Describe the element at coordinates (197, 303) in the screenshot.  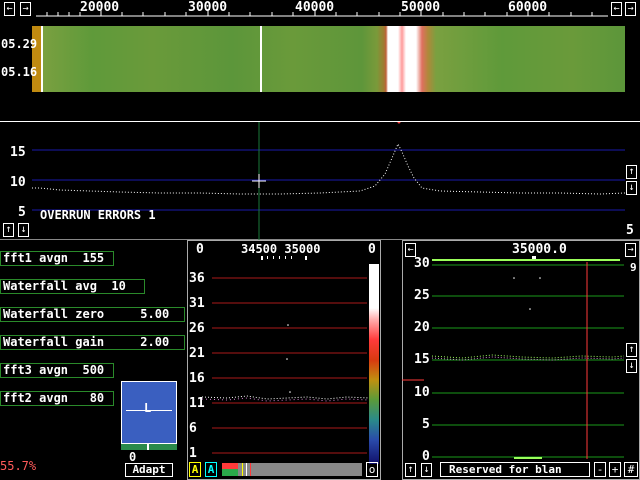
I see `baseband-y-label: 31` at that location.